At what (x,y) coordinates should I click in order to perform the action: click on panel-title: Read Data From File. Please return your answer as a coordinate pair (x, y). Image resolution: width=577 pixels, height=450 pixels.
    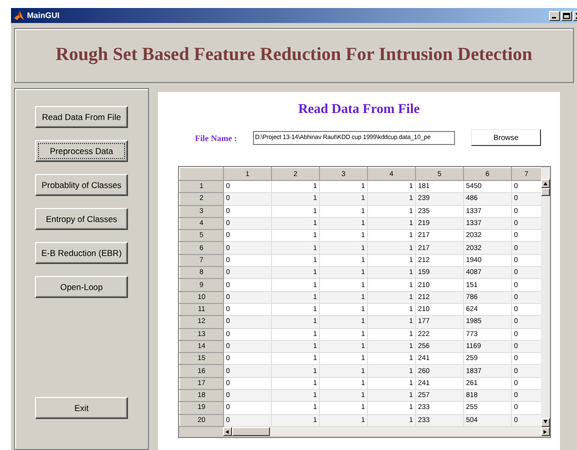
    Looking at the image, I should click on (359, 109).